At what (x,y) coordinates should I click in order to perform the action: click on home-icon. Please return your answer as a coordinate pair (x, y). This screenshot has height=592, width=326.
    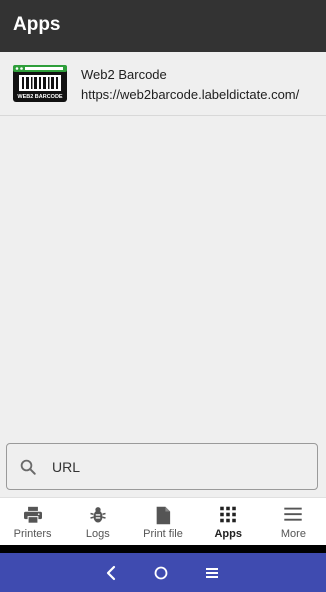
    Looking at the image, I should click on (161, 573).